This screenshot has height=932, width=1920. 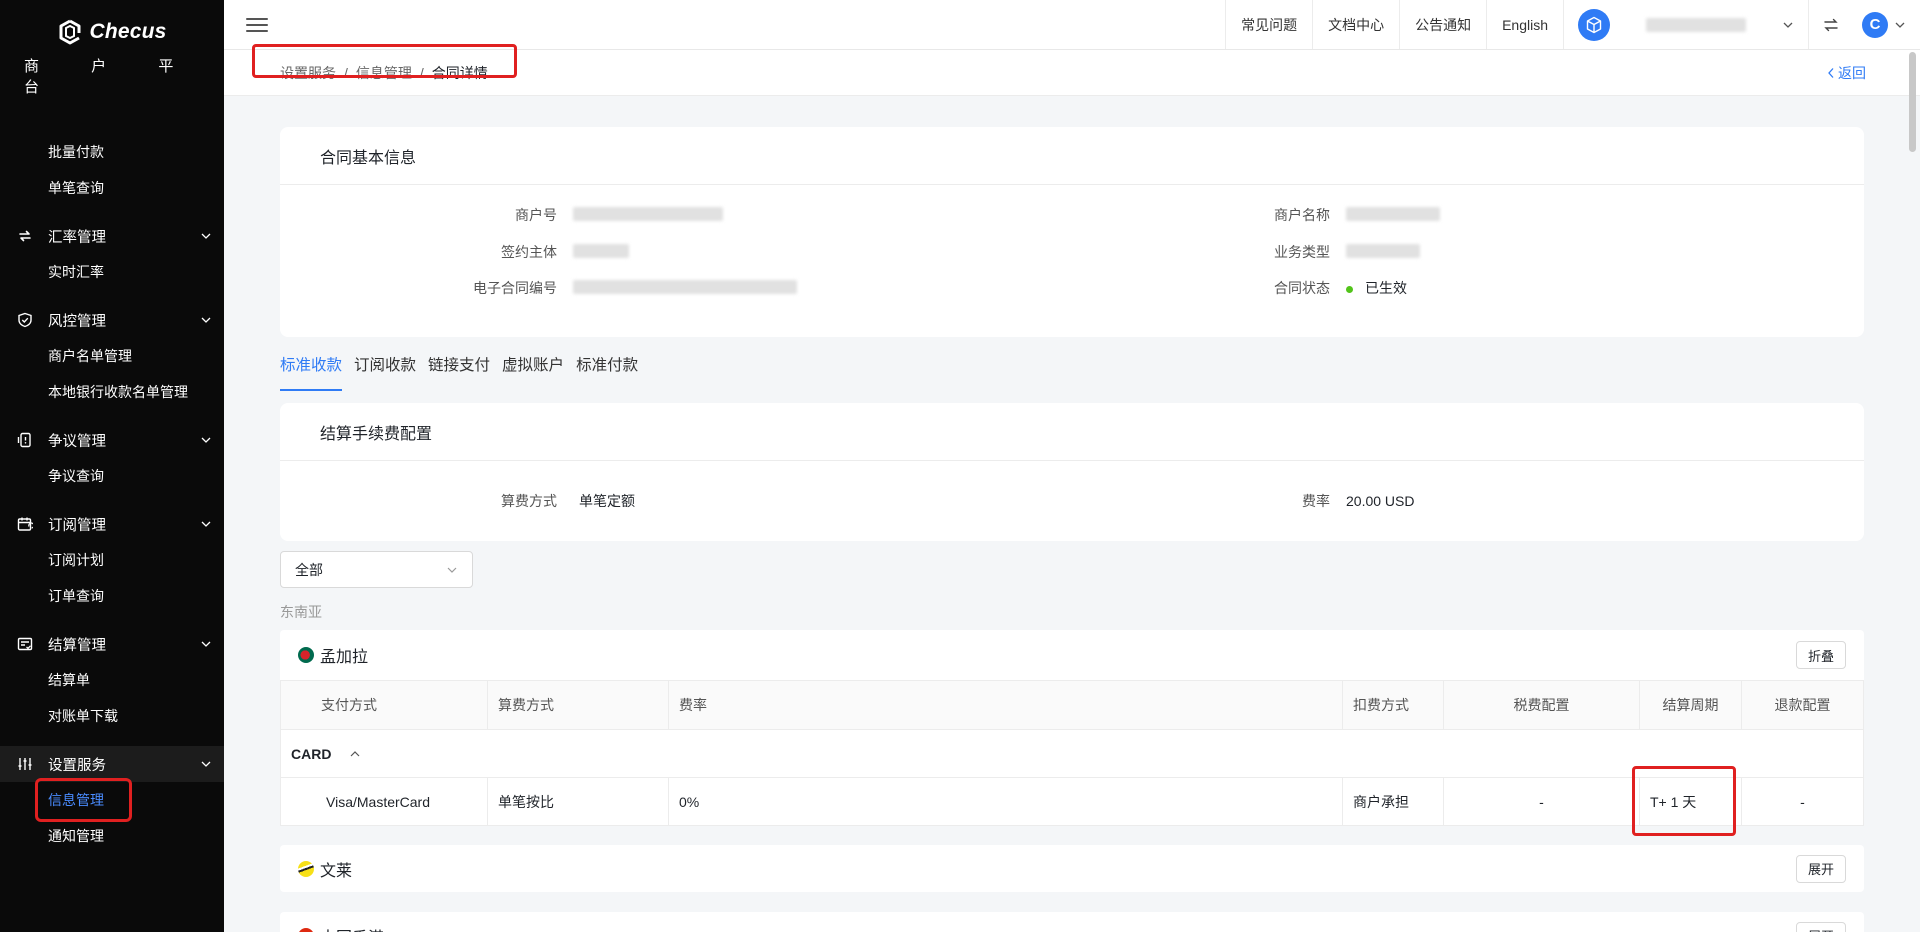 What do you see at coordinates (1541, 705) in the screenshot?
I see `table-header: 税费配置` at bounding box center [1541, 705].